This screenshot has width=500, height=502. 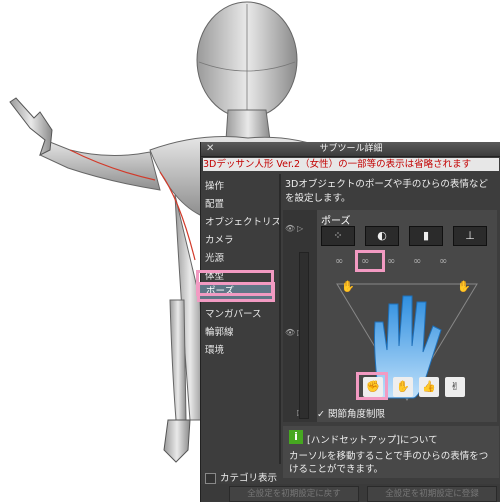 What do you see at coordinates (386, 191) in the screenshot?
I see `category-description: 3Dオブジェクトのポーズや手のひらの表情などを設定します。` at bounding box center [386, 191].